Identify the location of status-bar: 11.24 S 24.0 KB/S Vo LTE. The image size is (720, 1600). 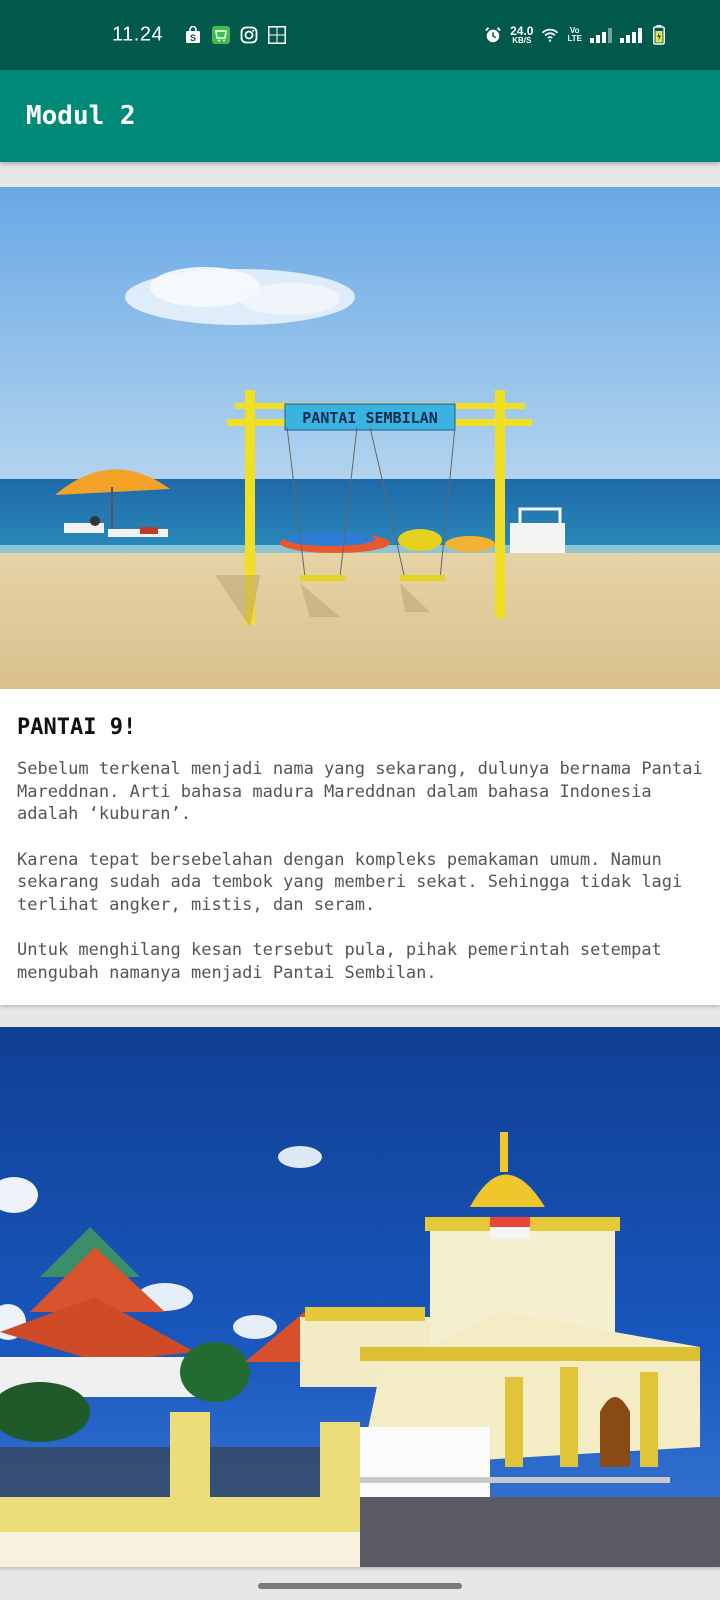
(360, 35).